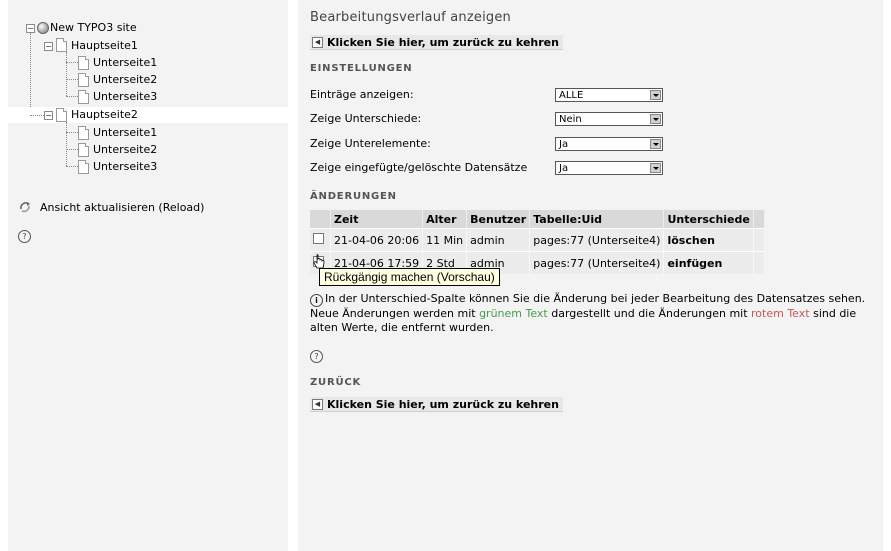 This screenshot has width=891, height=551. I want to click on undo-icon, so click(318, 238).